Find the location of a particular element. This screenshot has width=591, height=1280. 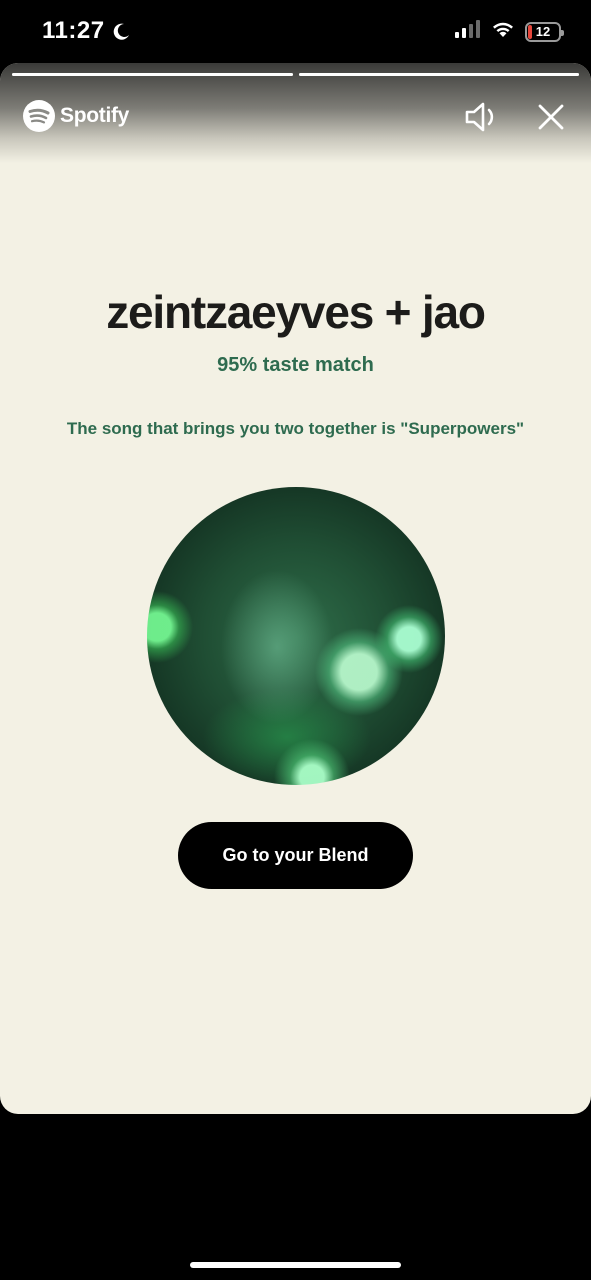

speaker-muted-icon is located at coordinates (479, 117).